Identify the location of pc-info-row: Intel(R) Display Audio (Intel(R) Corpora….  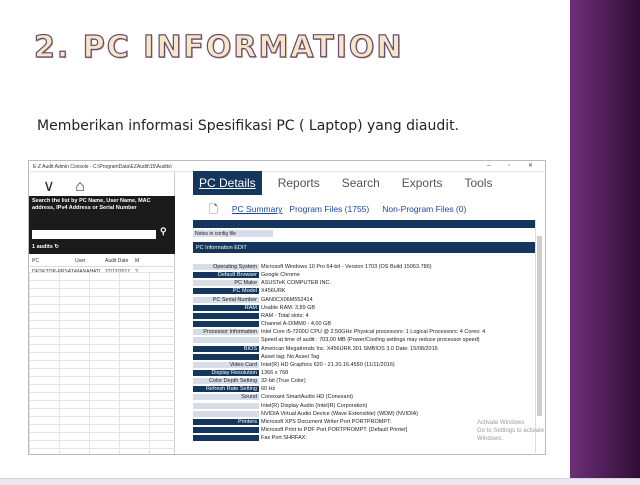
(364, 405).